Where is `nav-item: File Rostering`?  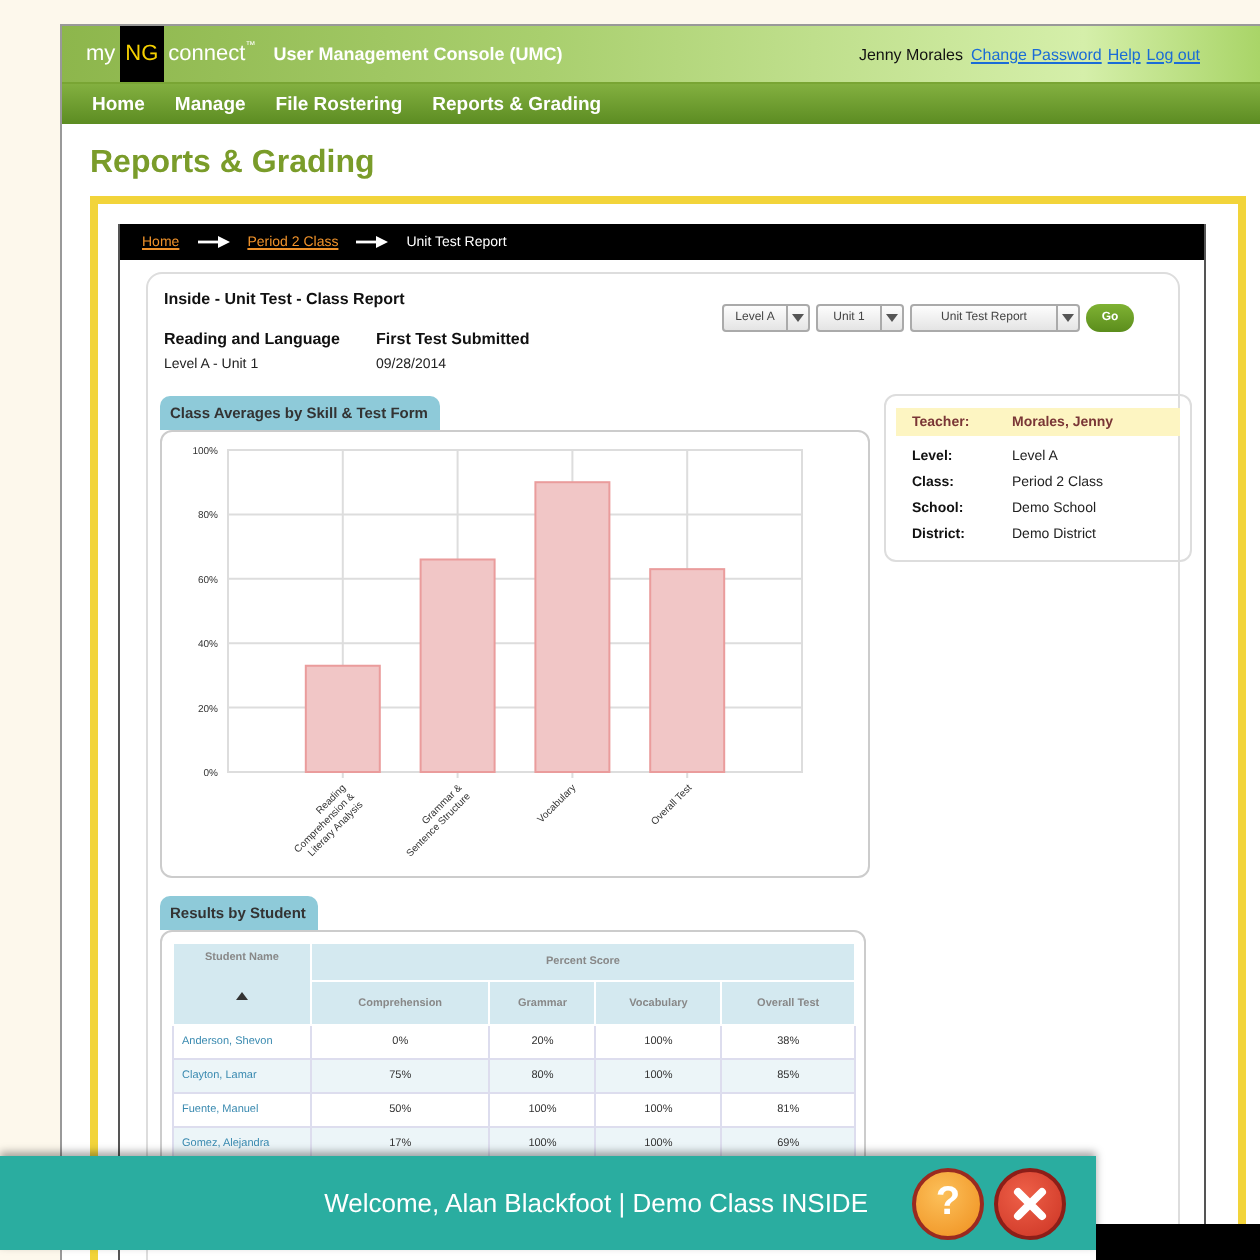 nav-item: File Rostering is located at coordinates (339, 104).